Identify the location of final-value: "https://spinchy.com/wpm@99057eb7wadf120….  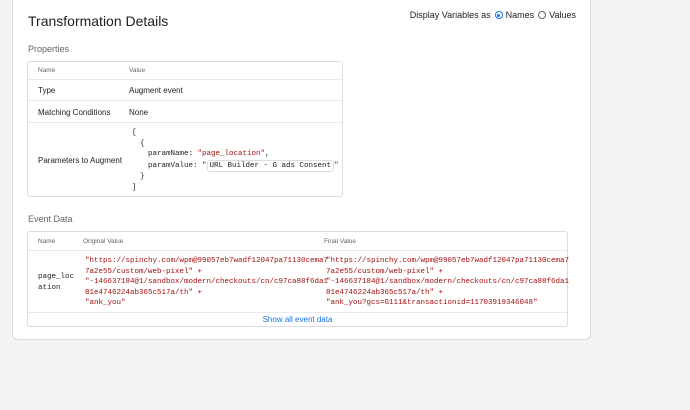
(448, 282).